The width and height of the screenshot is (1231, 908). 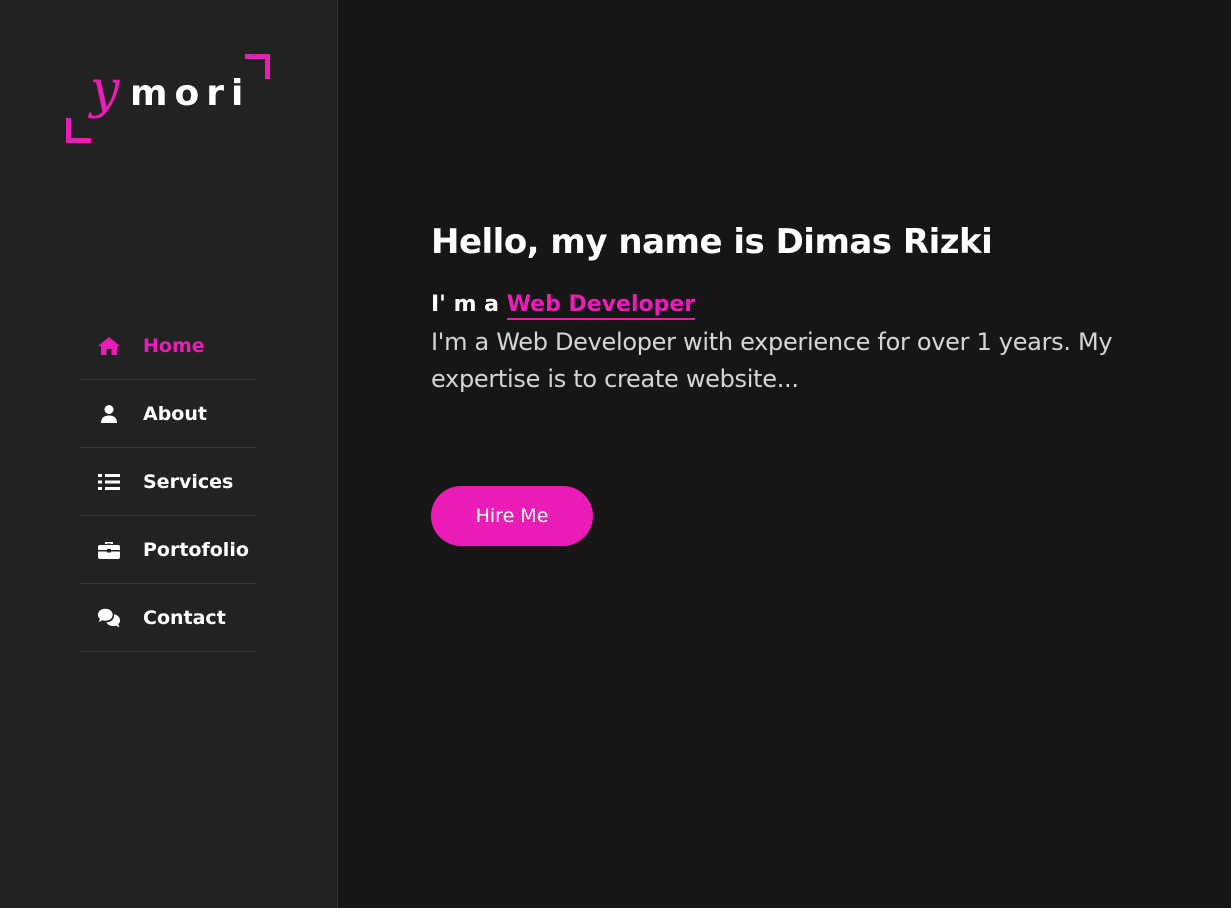 I want to click on list-icon, so click(x=109, y=482).